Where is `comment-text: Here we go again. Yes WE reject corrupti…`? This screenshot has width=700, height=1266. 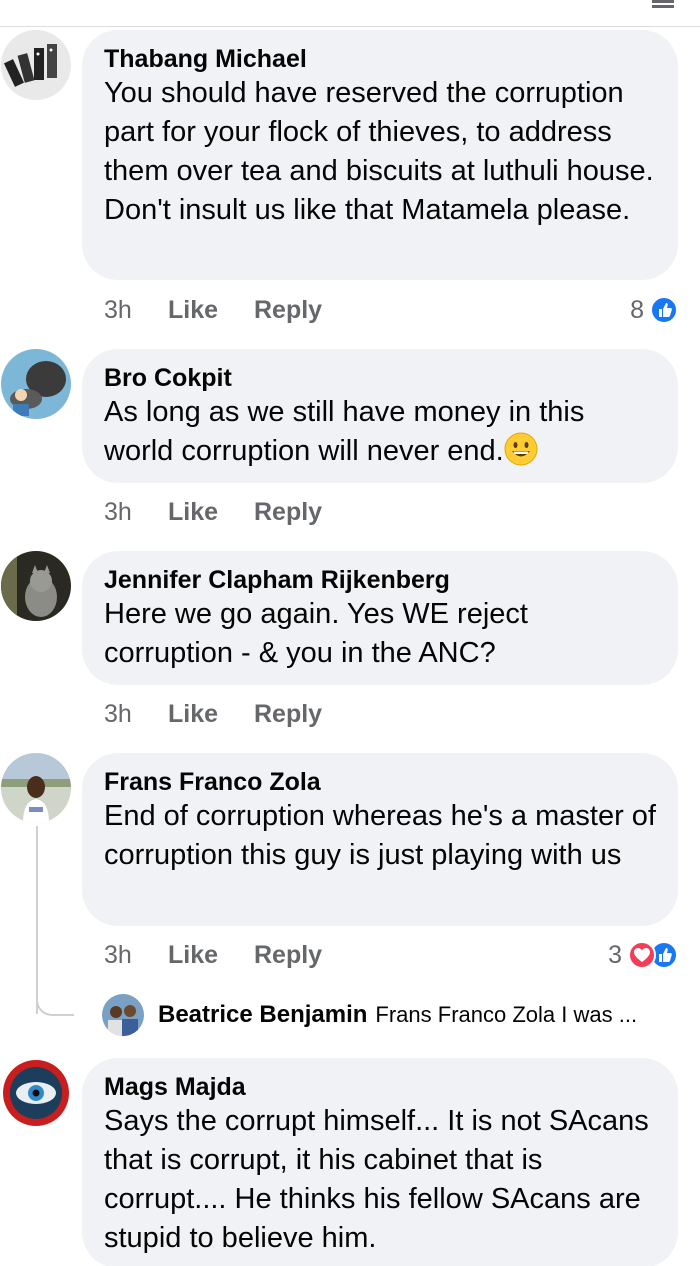
comment-text: Here we go again. Yes WE reject corrupti… is located at coordinates (316, 633).